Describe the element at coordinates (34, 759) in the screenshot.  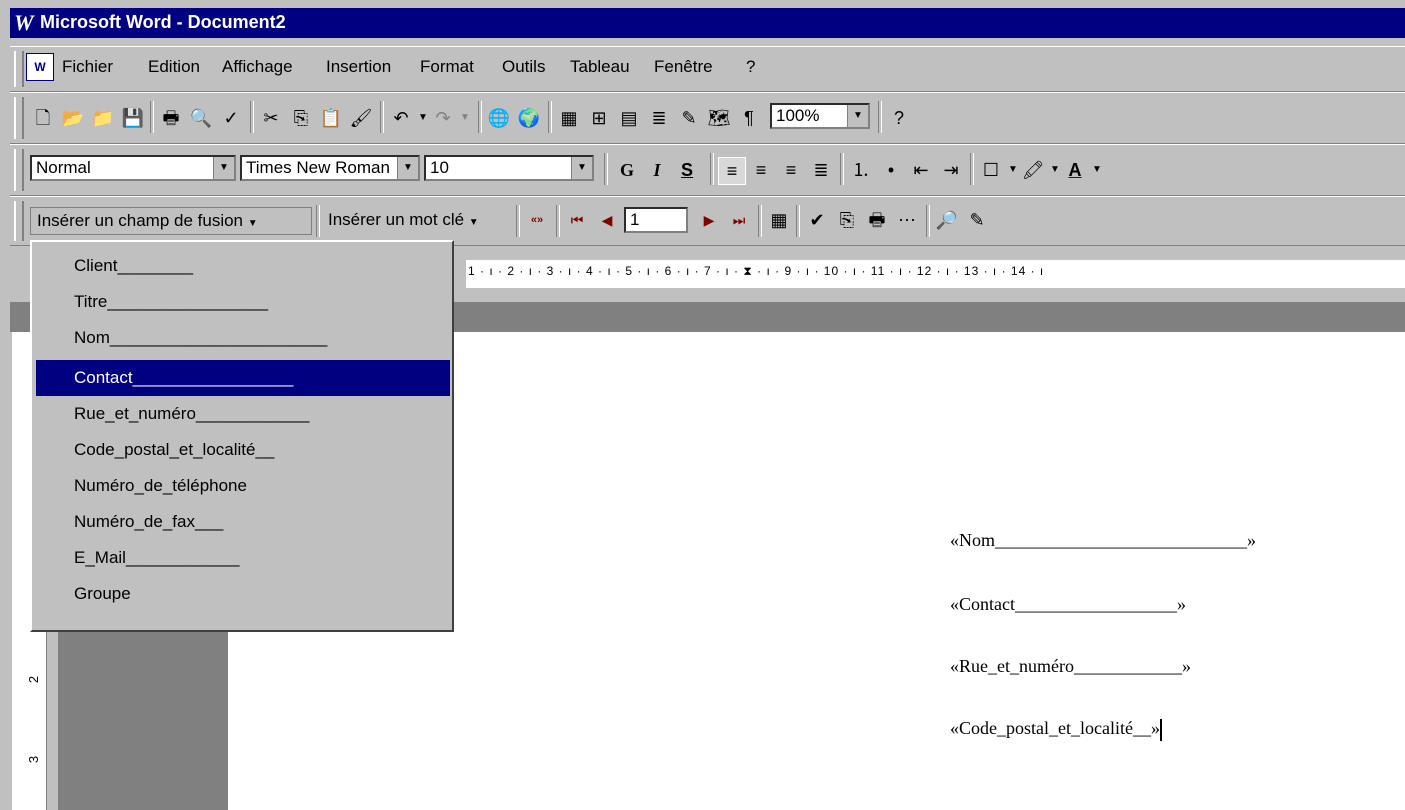
I see `vertical-ruler-mark: 3` at that location.